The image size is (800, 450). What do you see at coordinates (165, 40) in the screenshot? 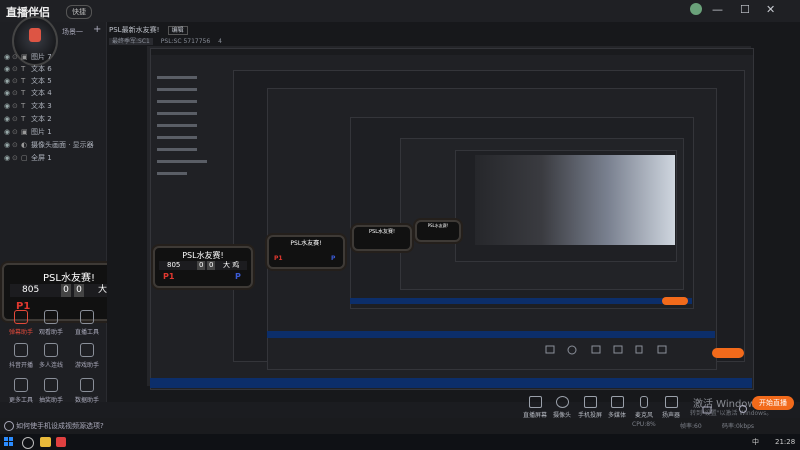
I see `stream-subinfo: 最终季军:SC1 PSL:SC 5717756 4` at bounding box center [165, 40].